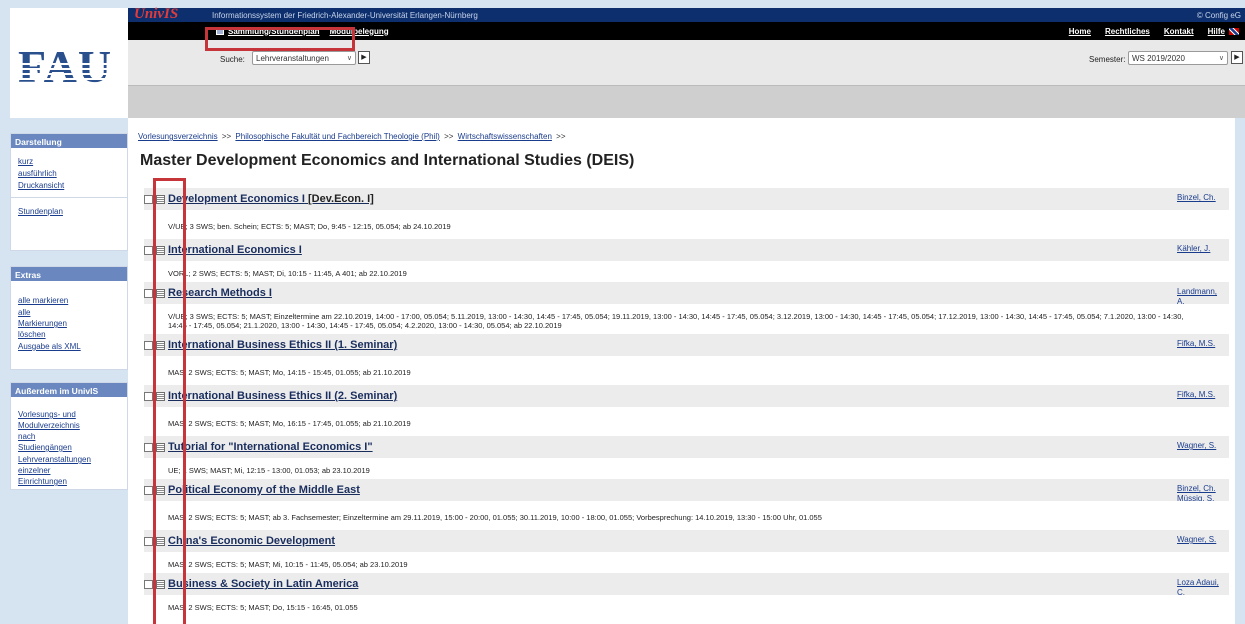 The height and width of the screenshot is (624, 1245). Describe the element at coordinates (1216, 31) in the screenshot. I see `nav-hilfe: Hilfe` at that location.